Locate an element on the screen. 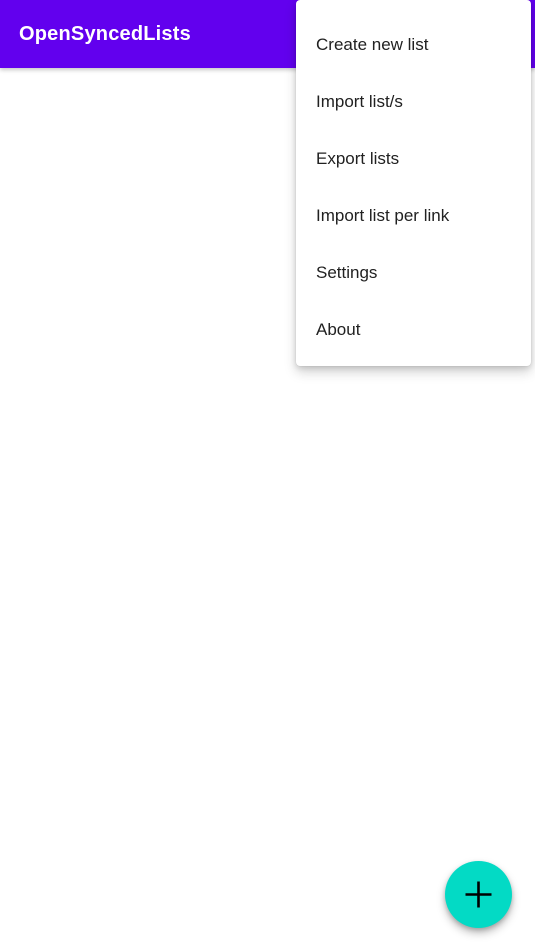  plus-icon is located at coordinates (478, 894).